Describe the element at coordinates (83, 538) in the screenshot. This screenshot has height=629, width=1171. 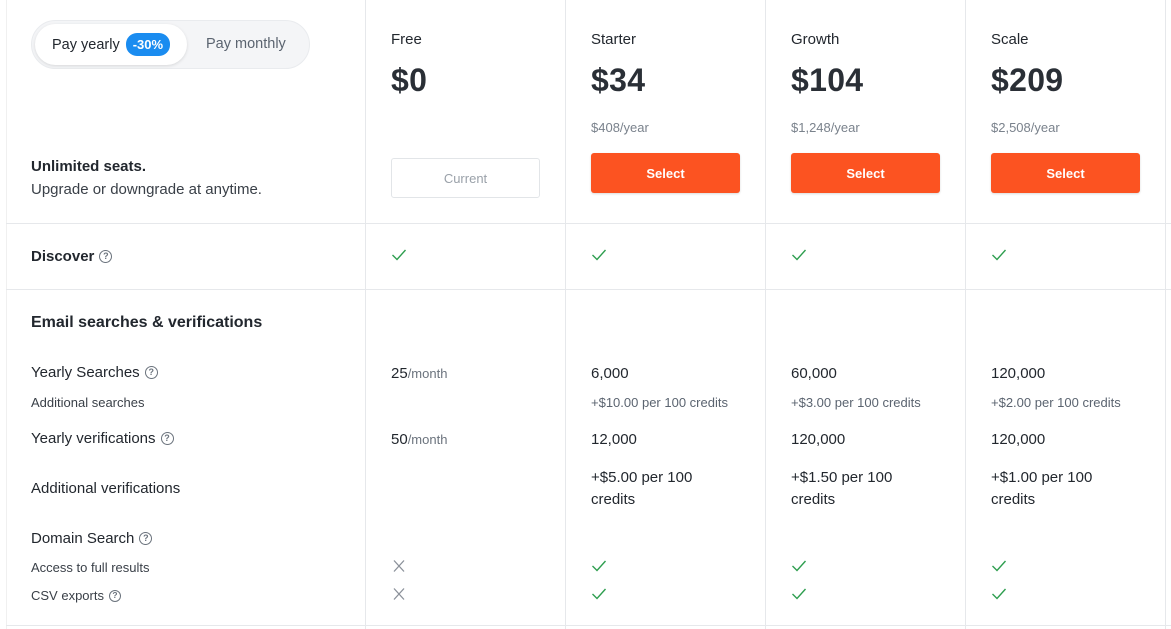
I see `feature-label: Domain Search` at that location.